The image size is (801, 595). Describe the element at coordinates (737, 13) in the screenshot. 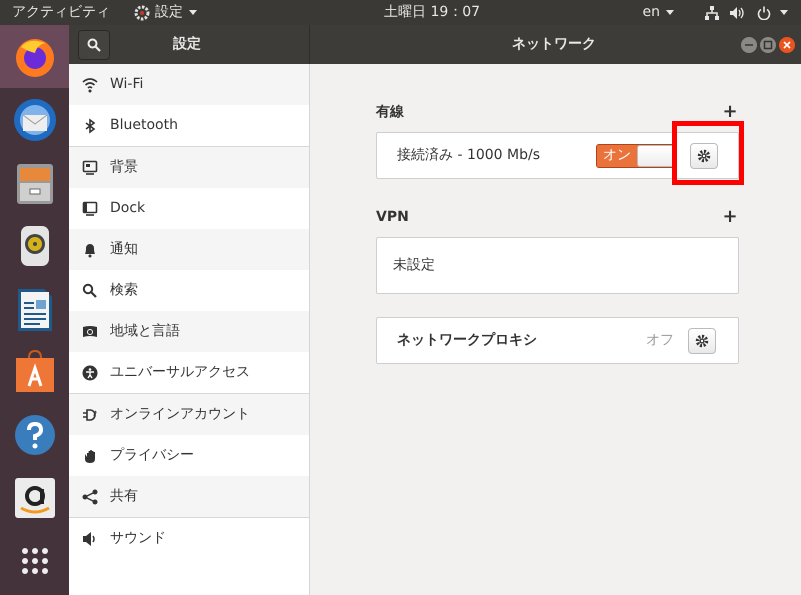

I see `volume-icon` at that location.